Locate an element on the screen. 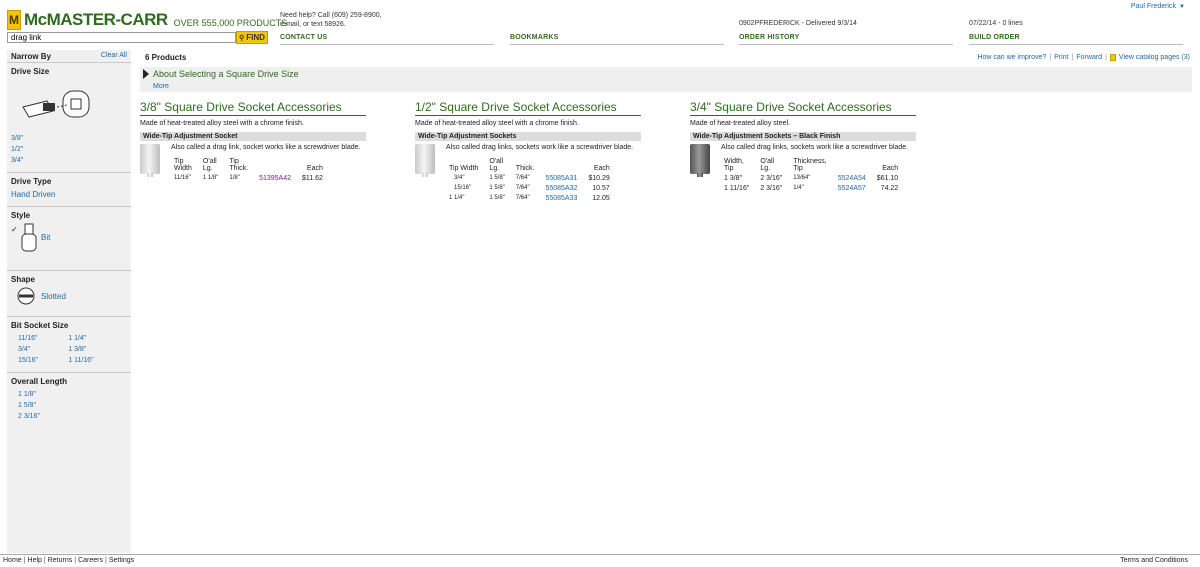 Image resolution: width=1200 pixels, height=567 pixels. table-row: 15/16" 1 5/8" 7/64" 55085A32 10.57 is located at coordinates (528, 188).